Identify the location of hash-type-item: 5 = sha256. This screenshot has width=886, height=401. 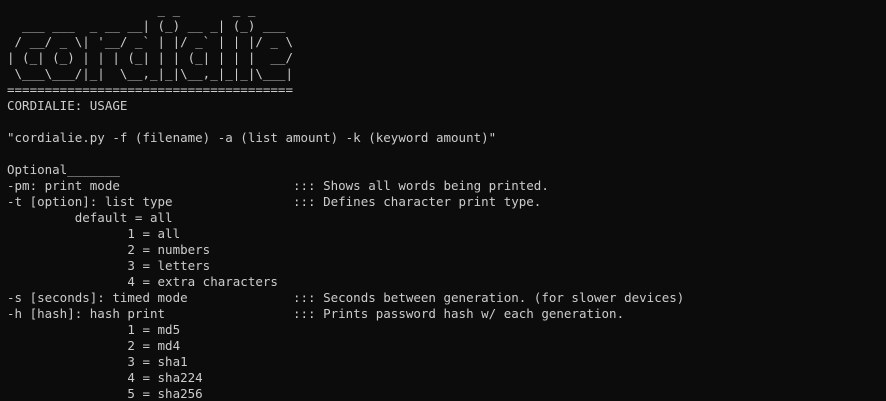
(105, 393).